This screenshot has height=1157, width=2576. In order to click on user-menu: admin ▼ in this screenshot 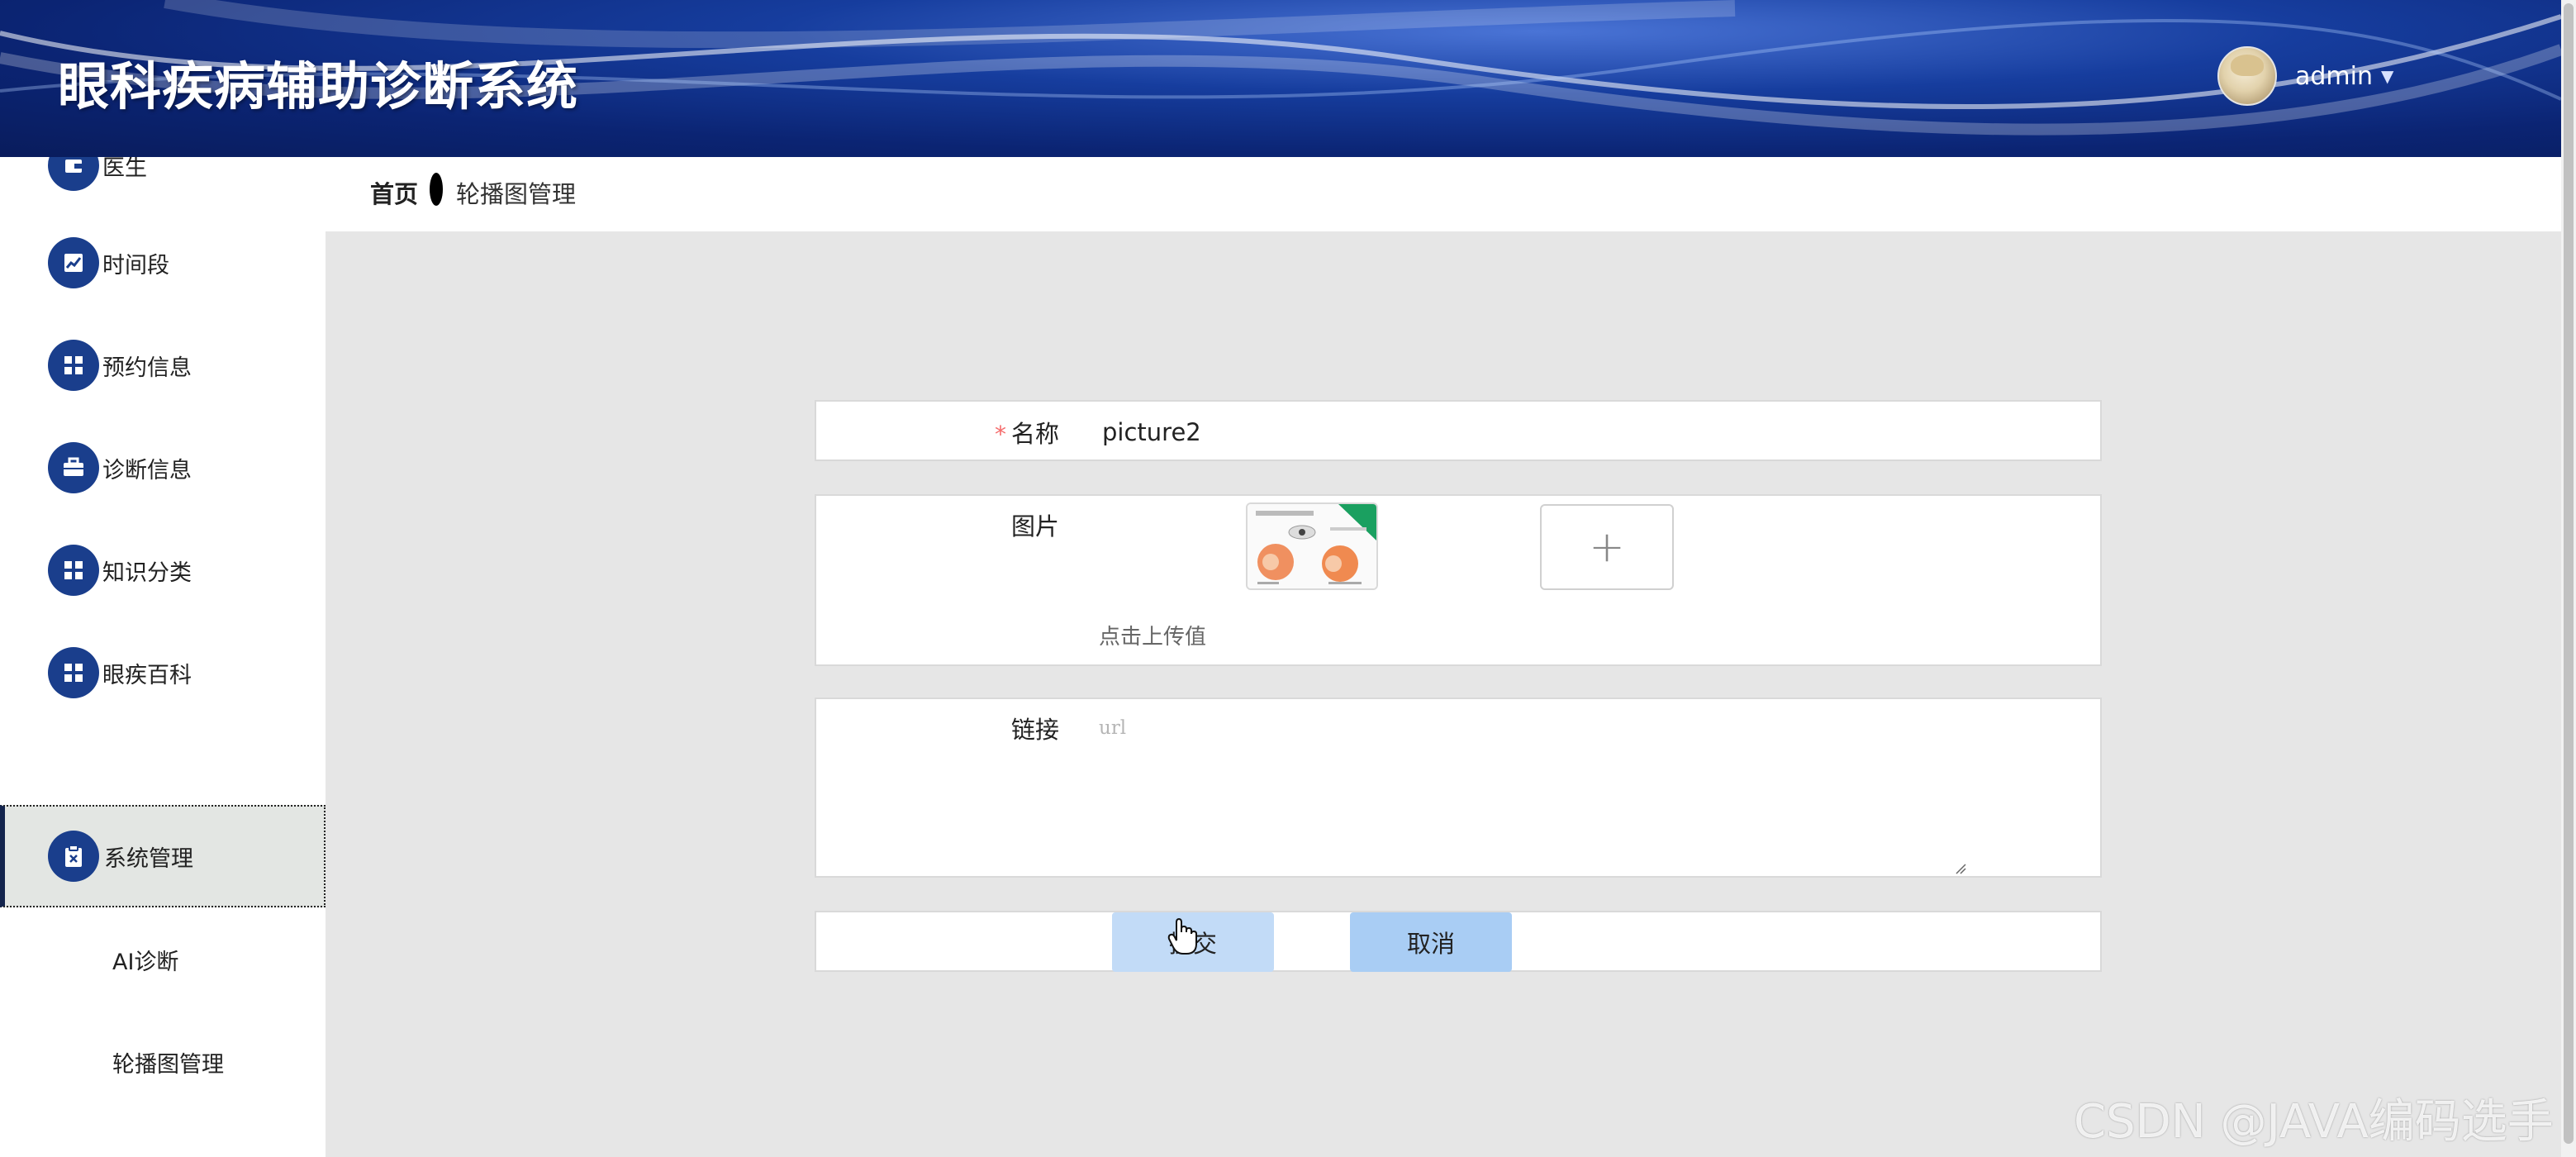, I will do `click(2305, 76)`.